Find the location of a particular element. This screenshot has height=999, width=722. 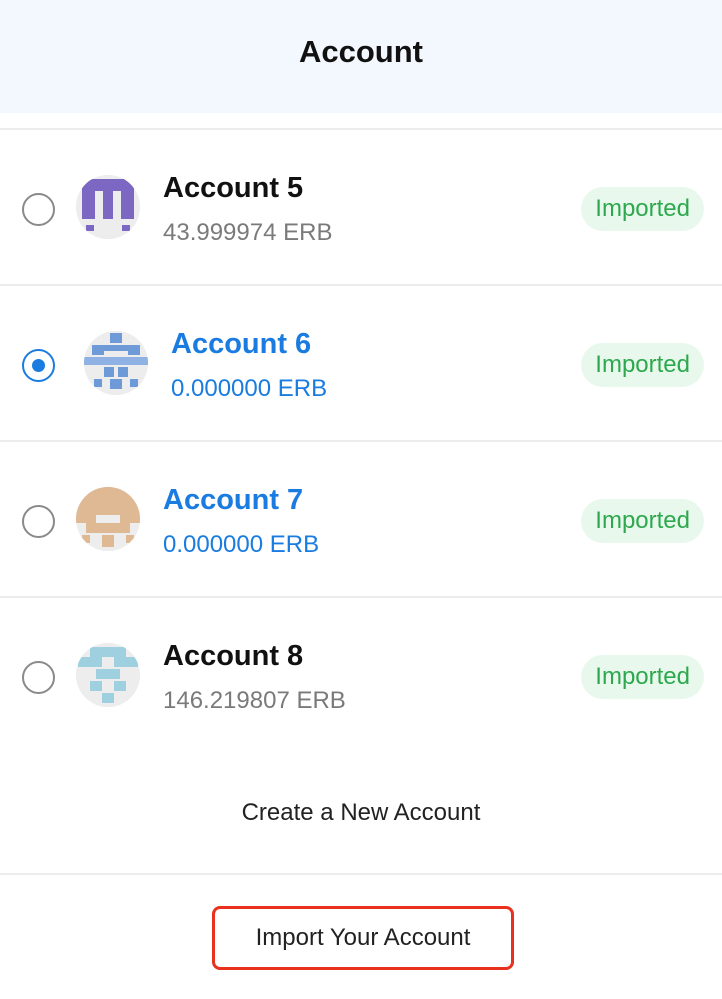

radio-button-selected is located at coordinates (38, 365).